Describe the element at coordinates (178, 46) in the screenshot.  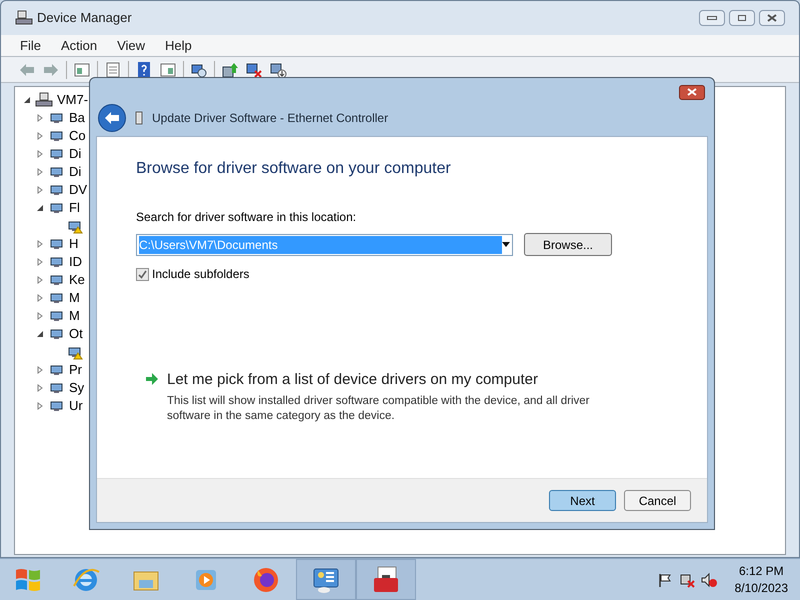
I see `menu-item: Help` at that location.